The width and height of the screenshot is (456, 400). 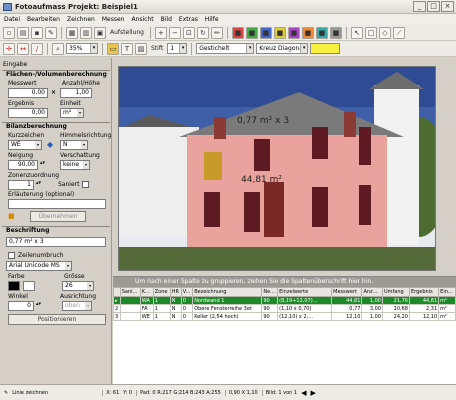 I want to click on maximize-button: □, so click(x=433, y=6).